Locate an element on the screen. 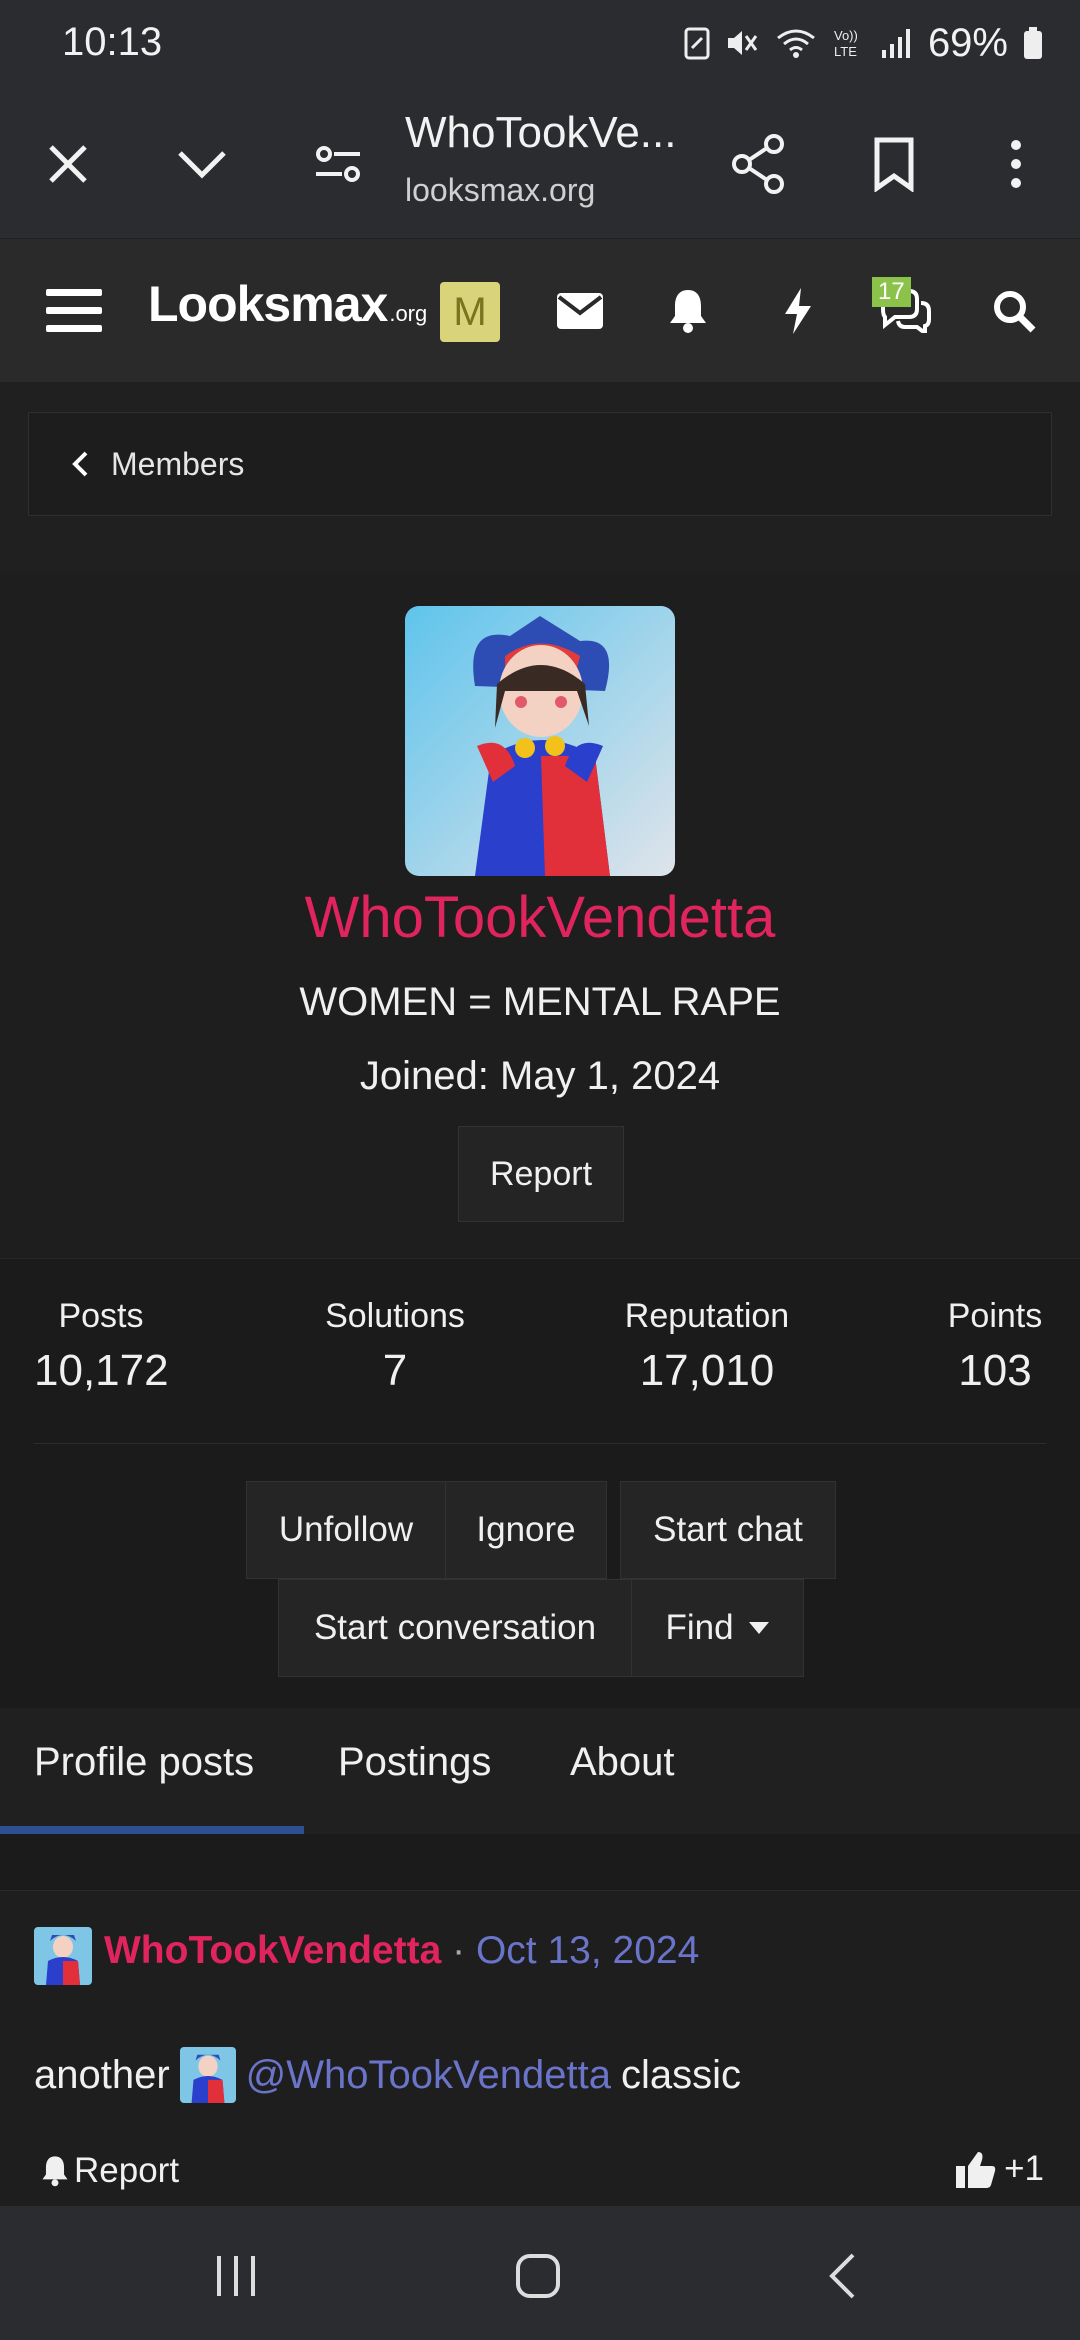 This screenshot has width=1080, height=2340. more-vert-icon is located at coordinates (1016, 164).